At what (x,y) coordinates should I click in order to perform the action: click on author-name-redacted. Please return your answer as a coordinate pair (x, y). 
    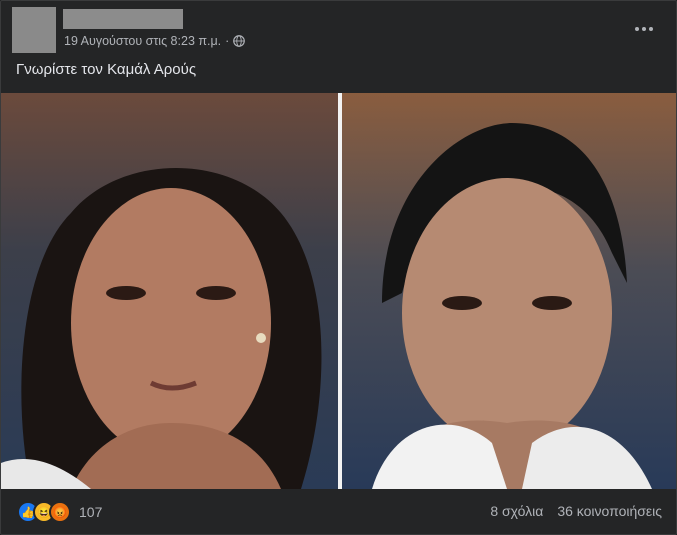
    Looking at the image, I should click on (123, 19).